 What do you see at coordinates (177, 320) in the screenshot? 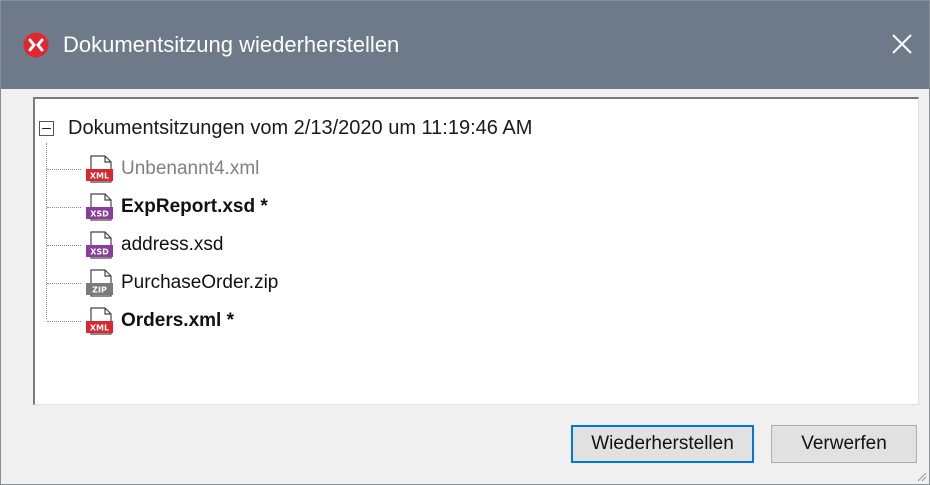
I see `tree-item-label: Orders.xml *` at bounding box center [177, 320].